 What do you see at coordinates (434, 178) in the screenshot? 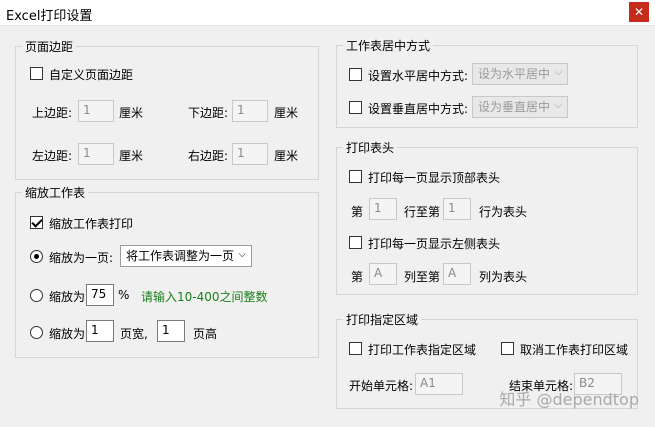
I see `repeat-top-rows-label: 打印每一页显示顶部表头` at bounding box center [434, 178].